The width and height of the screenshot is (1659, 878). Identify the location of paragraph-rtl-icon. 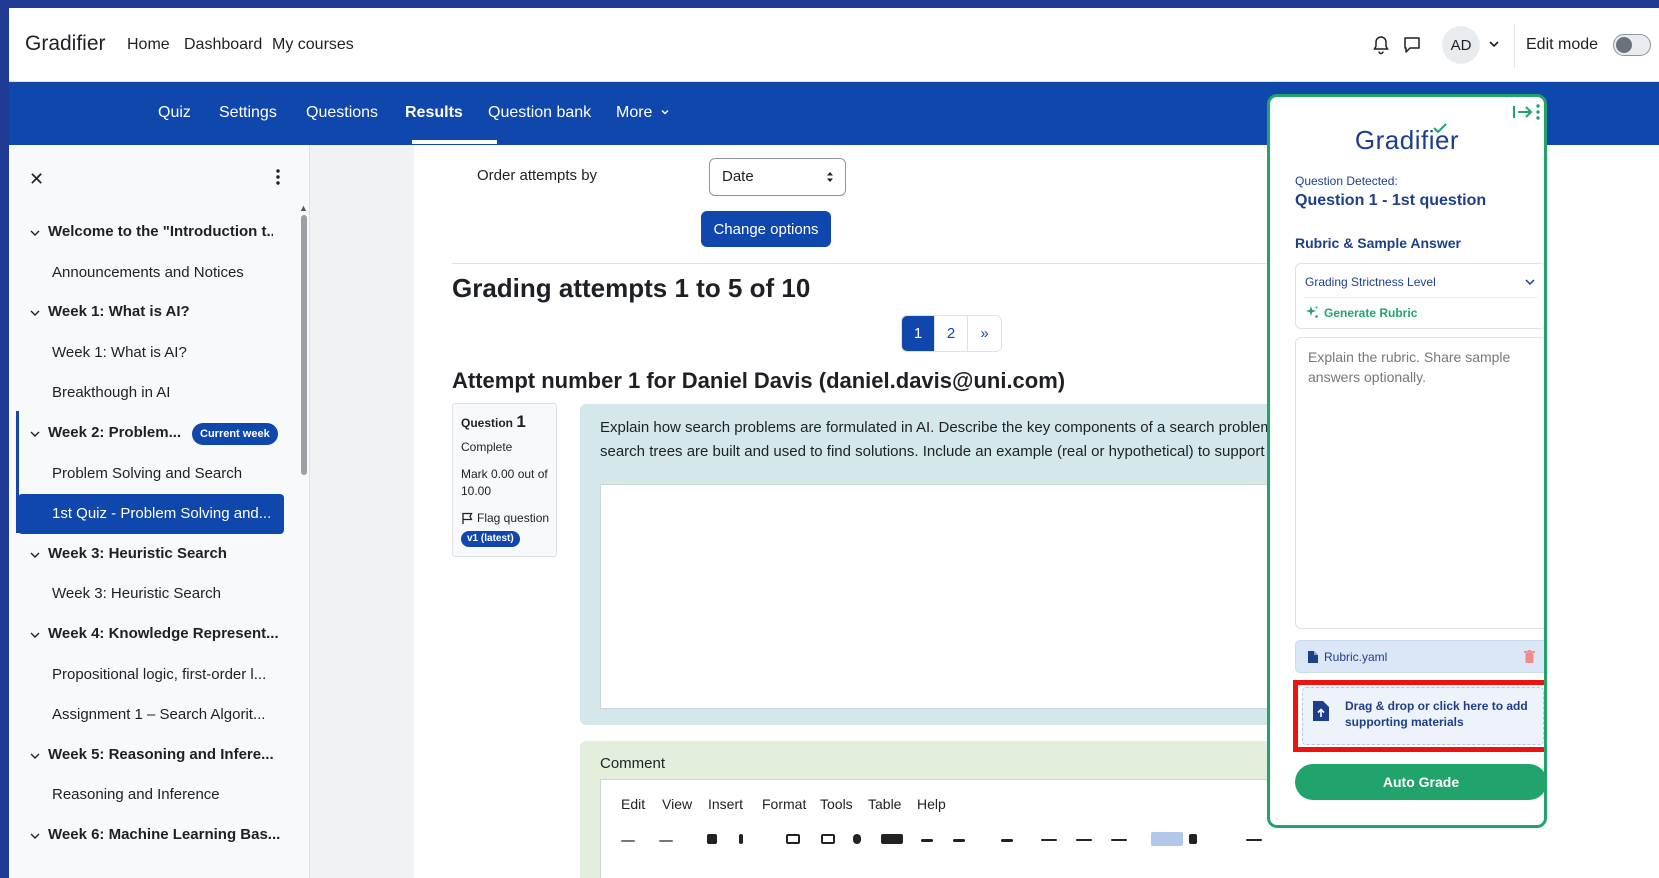
(1193, 839).